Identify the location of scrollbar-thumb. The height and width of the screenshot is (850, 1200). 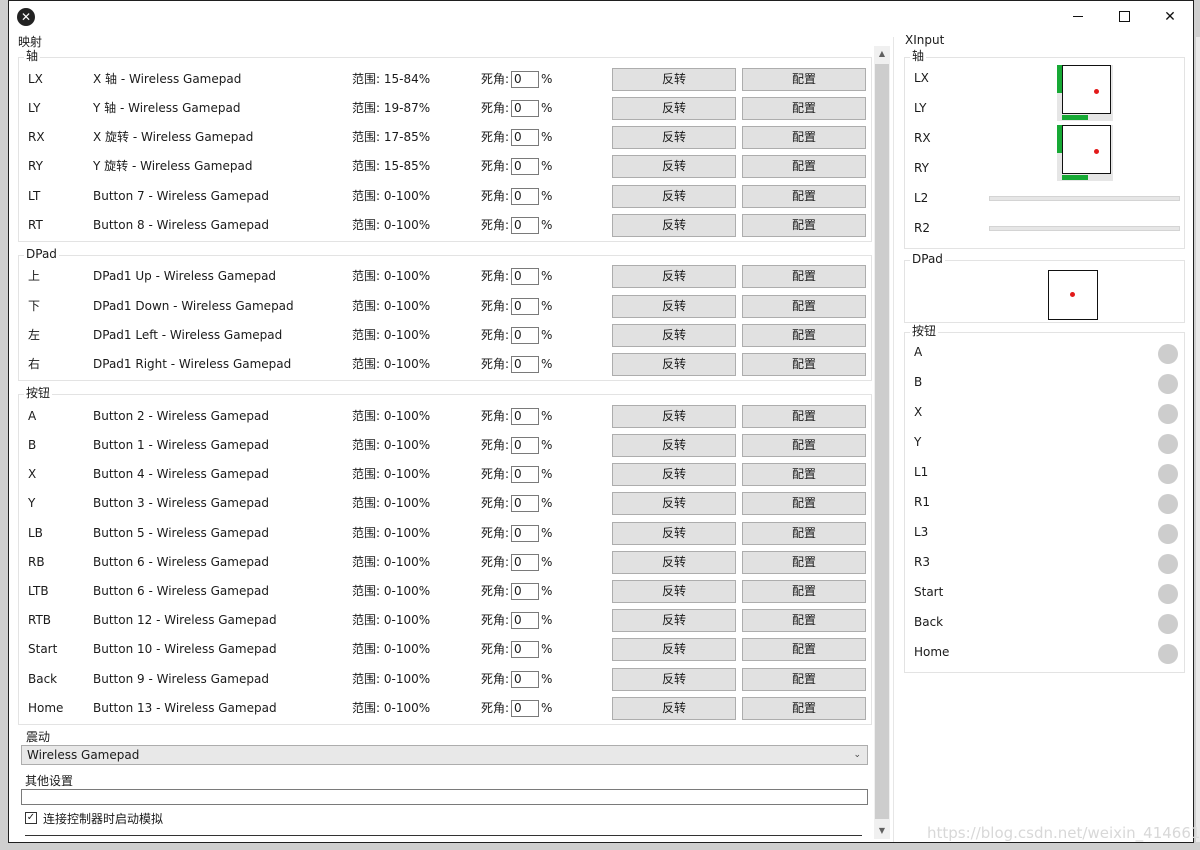
(882, 441).